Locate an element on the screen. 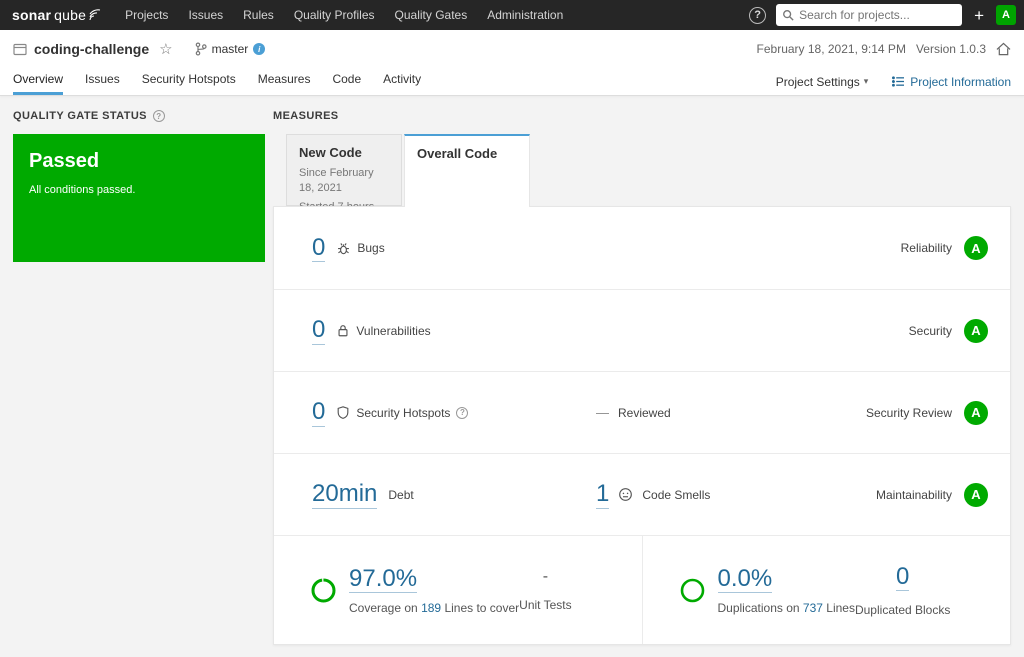 This screenshot has height=657, width=1024. project-search is located at coordinates (869, 15).